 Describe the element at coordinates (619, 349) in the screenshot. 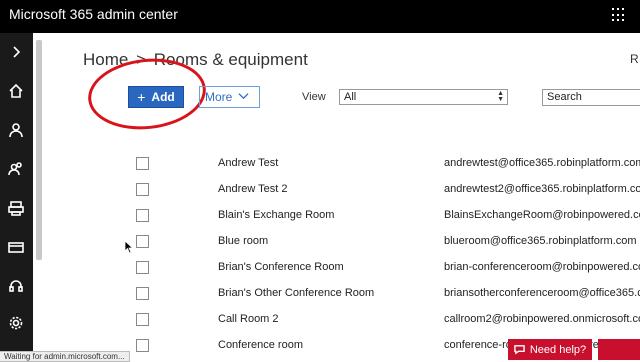

I see `help-panel-toggle` at that location.